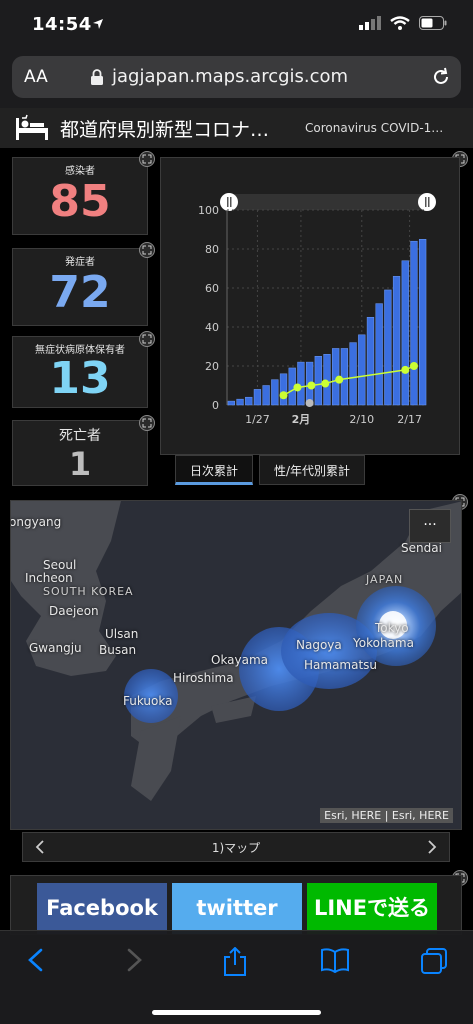 The width and height of the screenshot is (473, 1024). Describe the element at coordinates (80, 378) in the screenshot. I see `indicator-value: 13` at that location.